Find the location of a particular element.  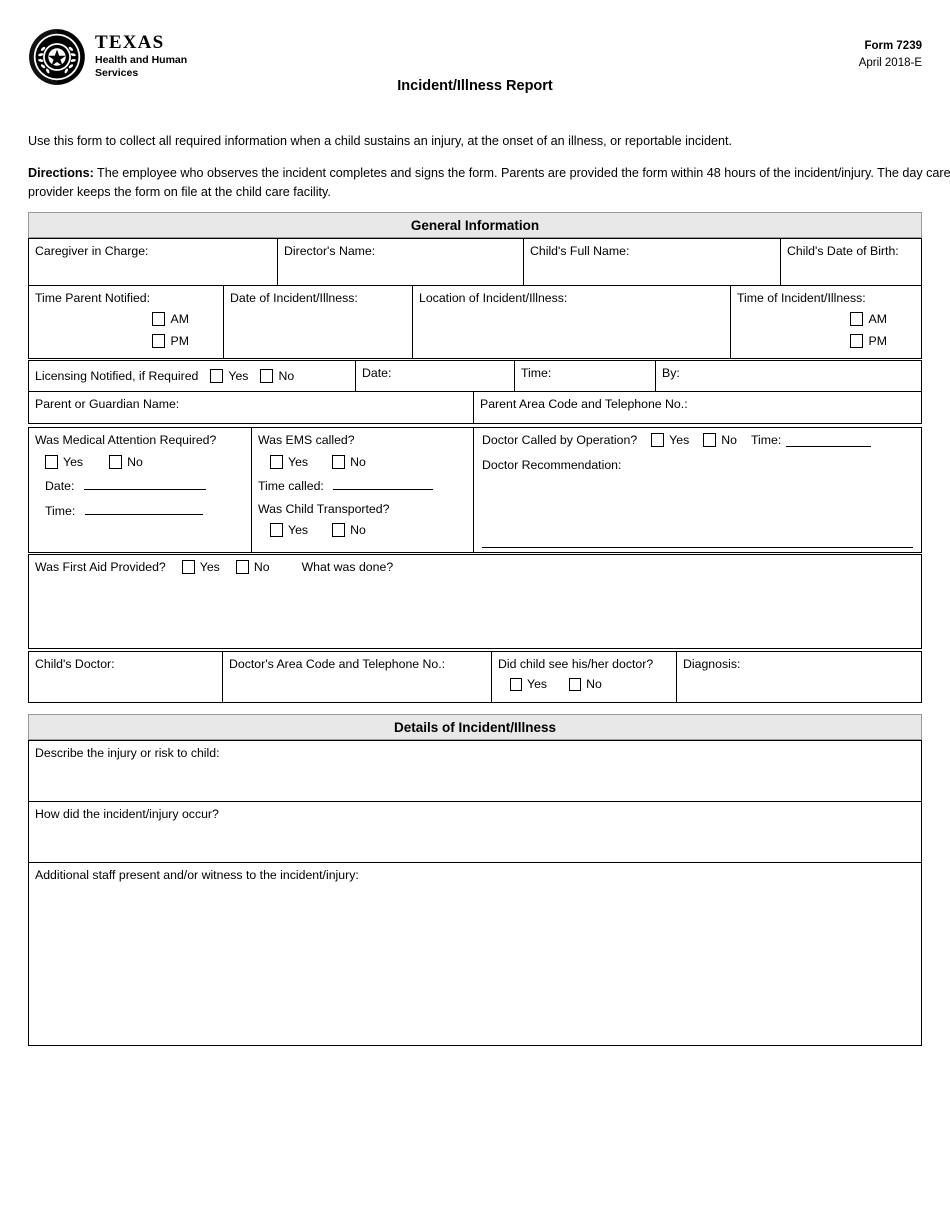

section-header-general-information: General Information is located at coordinates (475, 225).